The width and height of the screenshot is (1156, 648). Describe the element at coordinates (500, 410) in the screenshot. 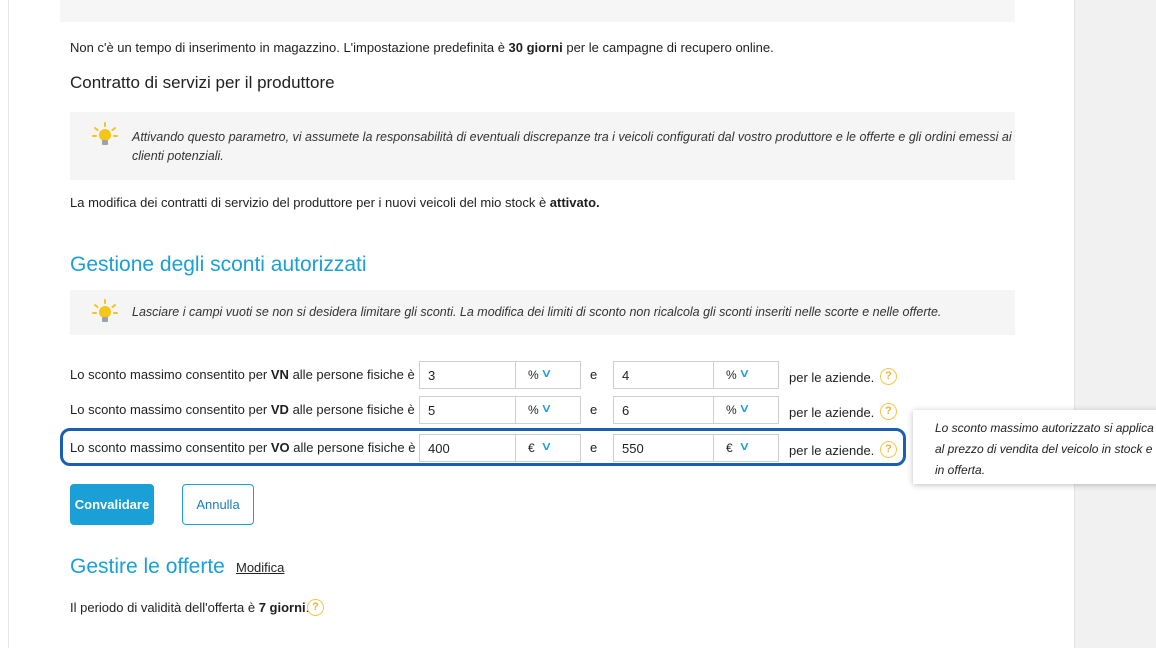

I see `vd-individual-discount-input: 5 % ∨` at that location.